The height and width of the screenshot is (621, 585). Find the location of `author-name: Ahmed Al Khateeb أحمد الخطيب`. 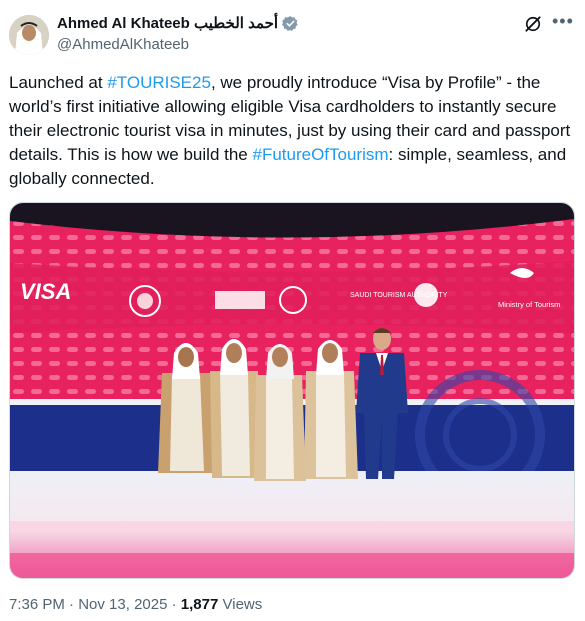

author-name: Ahmed Al Khateeb أحمد الخطيب is located at coordinates (167, 23).